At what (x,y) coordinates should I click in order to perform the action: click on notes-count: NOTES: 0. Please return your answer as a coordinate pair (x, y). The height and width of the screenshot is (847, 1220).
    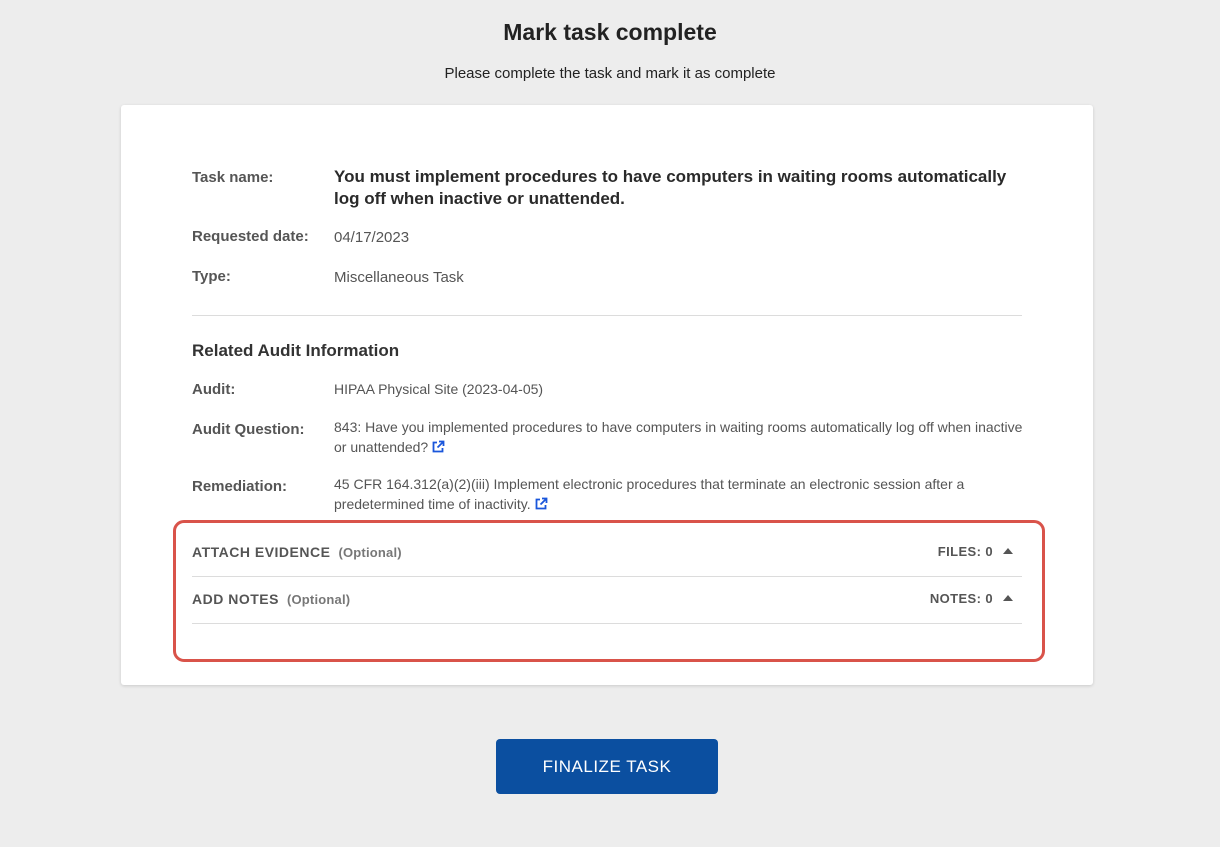
    Looking at the image, I should click on (961, 598).